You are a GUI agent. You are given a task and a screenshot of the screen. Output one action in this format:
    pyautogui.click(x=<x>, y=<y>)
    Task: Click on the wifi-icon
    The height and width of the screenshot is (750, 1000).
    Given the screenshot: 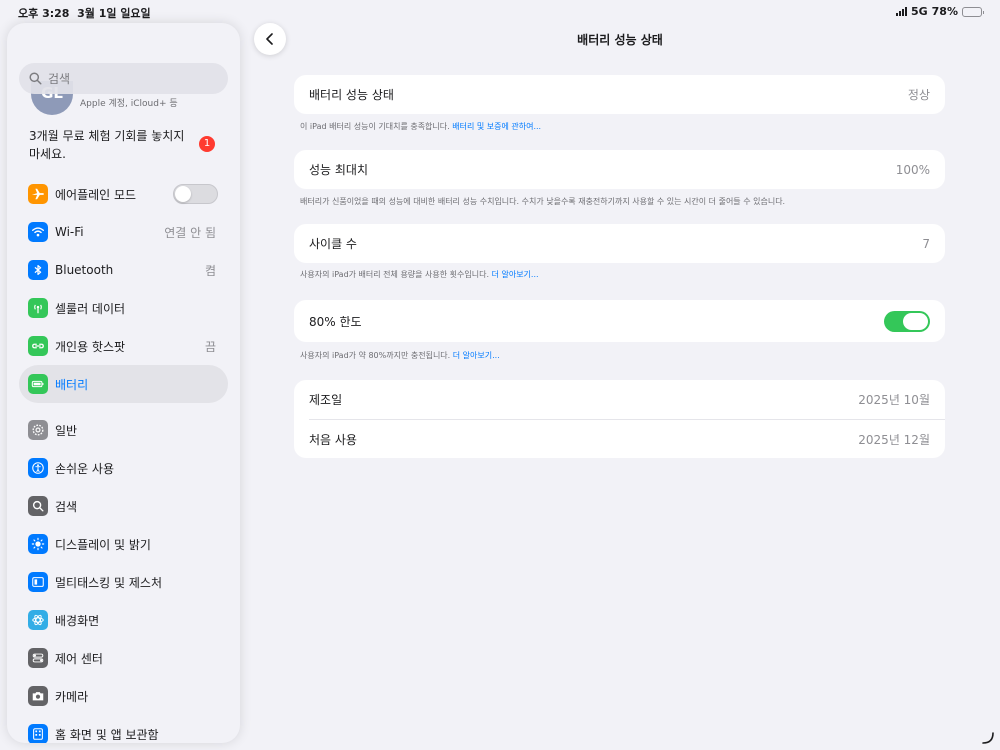 What is the action you would take?
    pyautogui.click(x=38, y=232)
    